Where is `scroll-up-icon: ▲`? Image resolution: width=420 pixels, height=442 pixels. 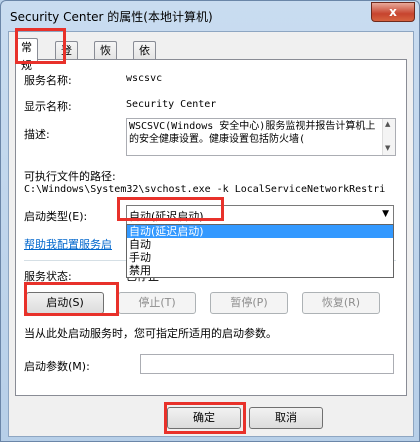 scroll-up-icon: ▲ is located at coordinates (387, 124).